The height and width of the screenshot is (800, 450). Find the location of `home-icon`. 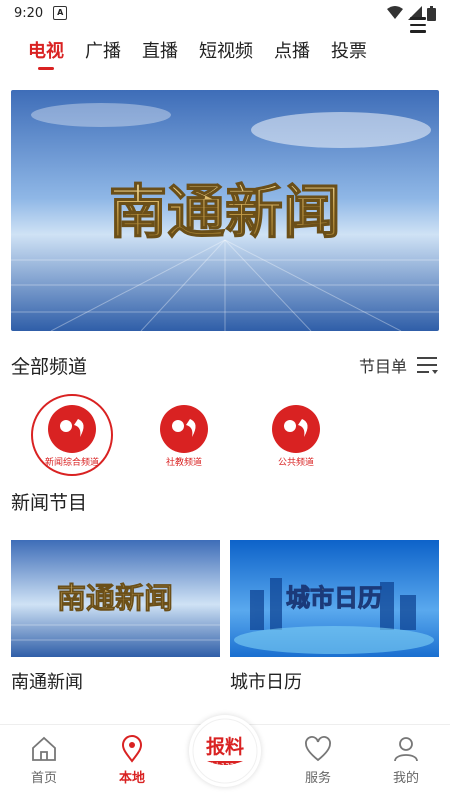

home-icon is located at coordinates (44, 748).